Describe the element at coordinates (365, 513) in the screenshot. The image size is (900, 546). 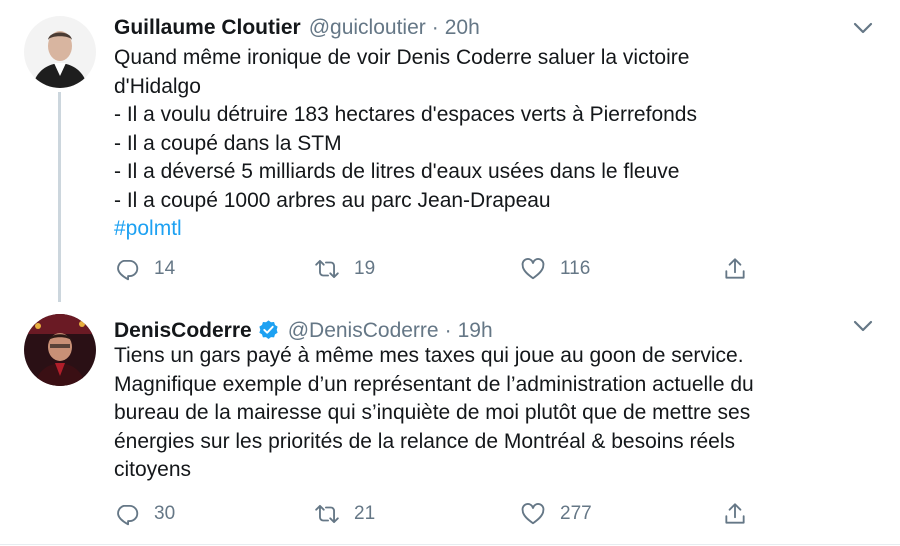
I see `retweet-count: 21` at that location.